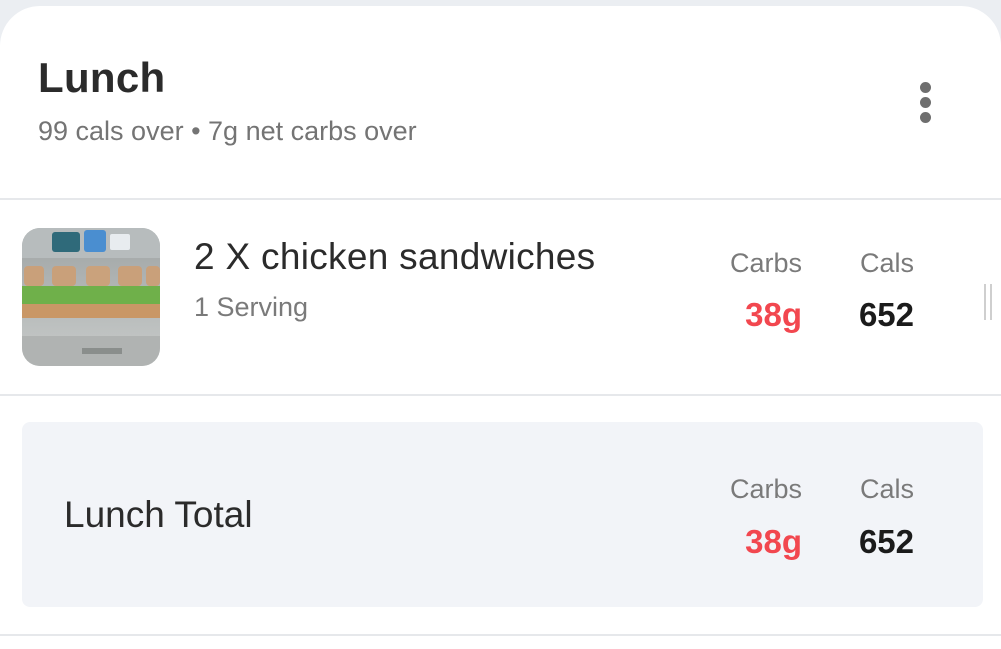 Image resolution: width=1001 pixels, height=649 pixels. Describe the element at coordinates (765, 489) in the screenshot. I see `total-carbs-label: Carbs` at that location.